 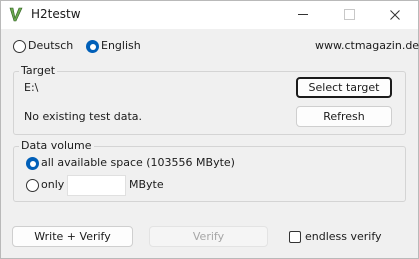 What do you see at coordinates (96, 185) in the screenshot?
I see `mbyte-input` at bounding box center [96, 185].